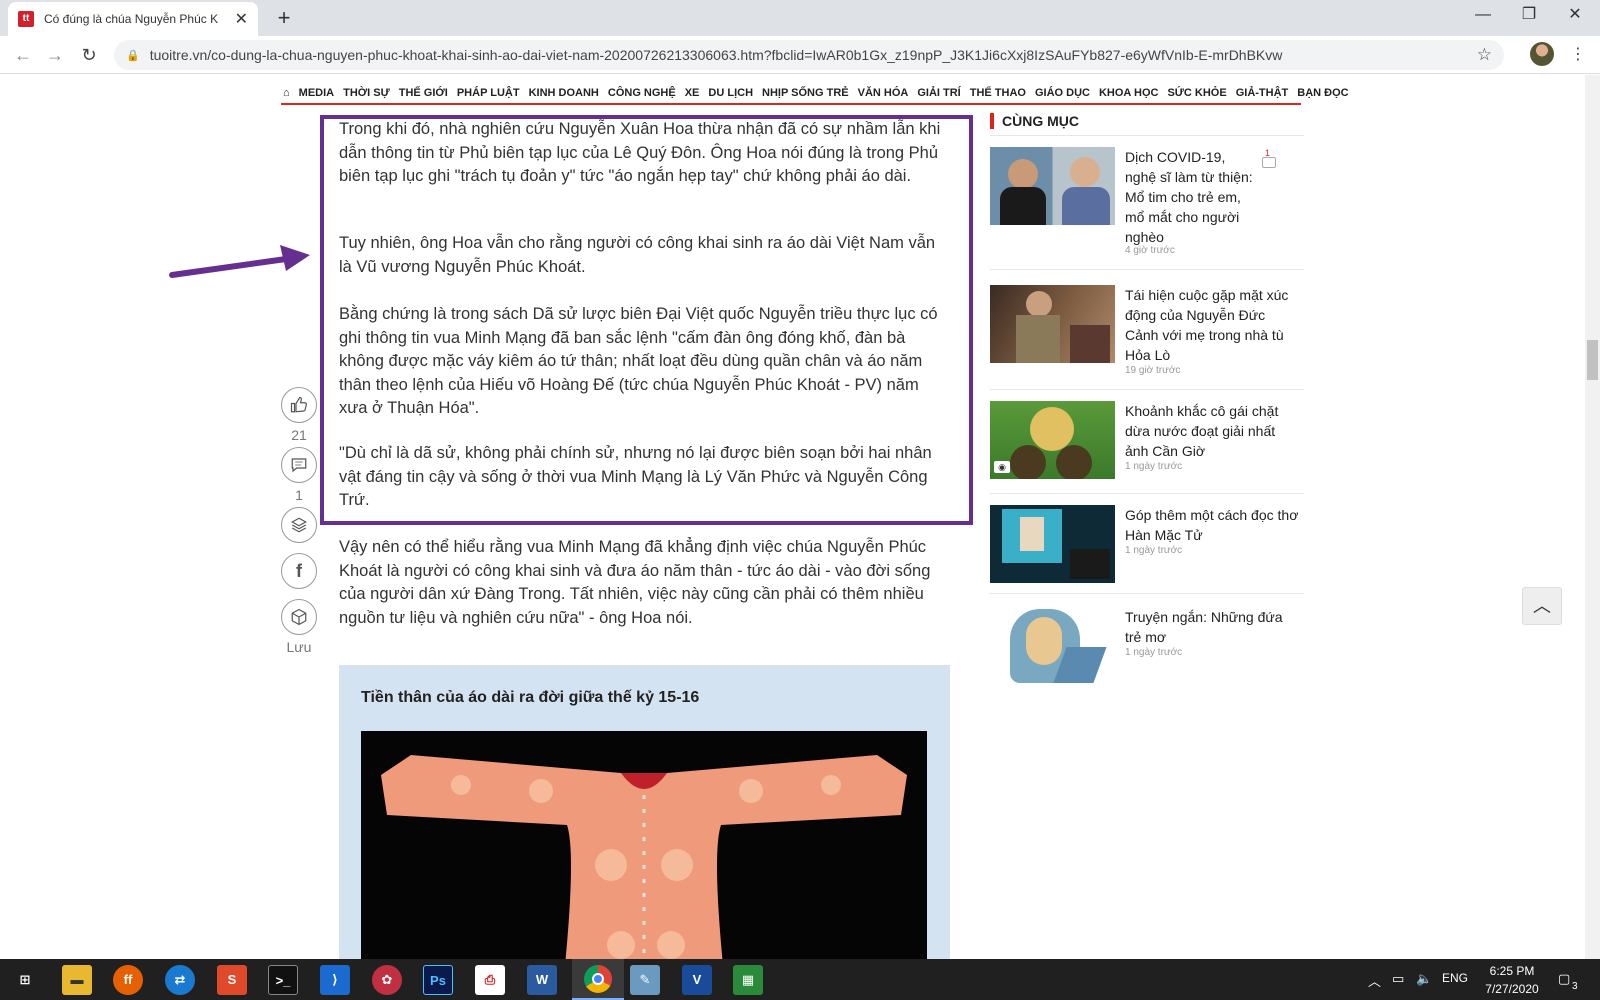  What do you see at coordinates (692, 93) in the screenshot?
I see `nav-item-xe: XE` at bounding box center [692, 93].